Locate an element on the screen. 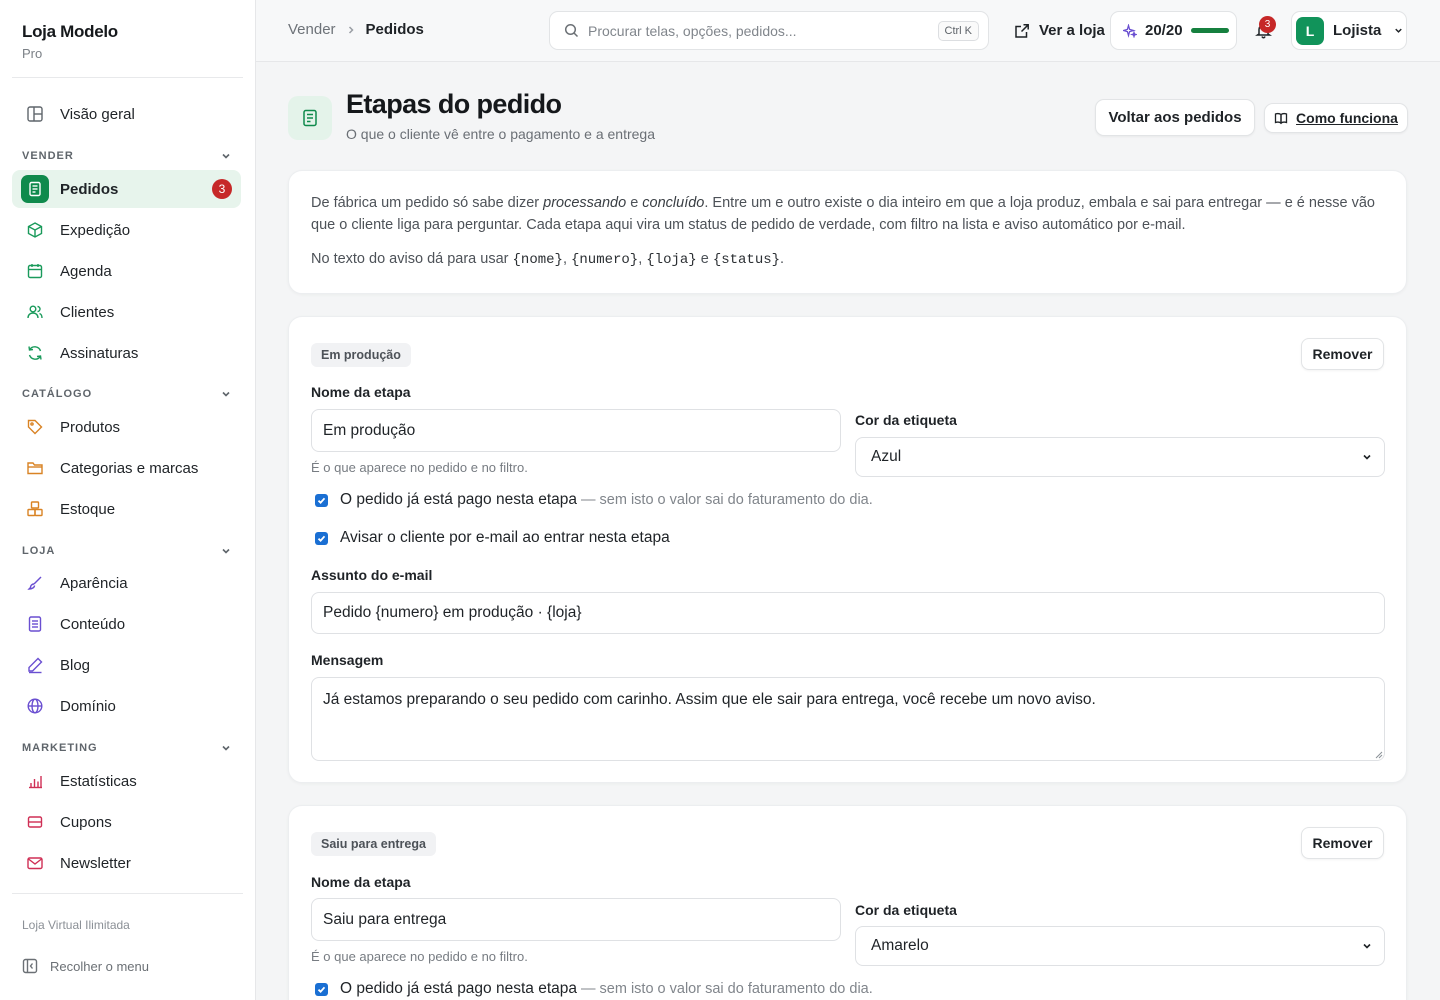 This screenshot has height=1000, width=1440. sidebar-item-expedicao: Expedição is located at coordinates (126, 230).